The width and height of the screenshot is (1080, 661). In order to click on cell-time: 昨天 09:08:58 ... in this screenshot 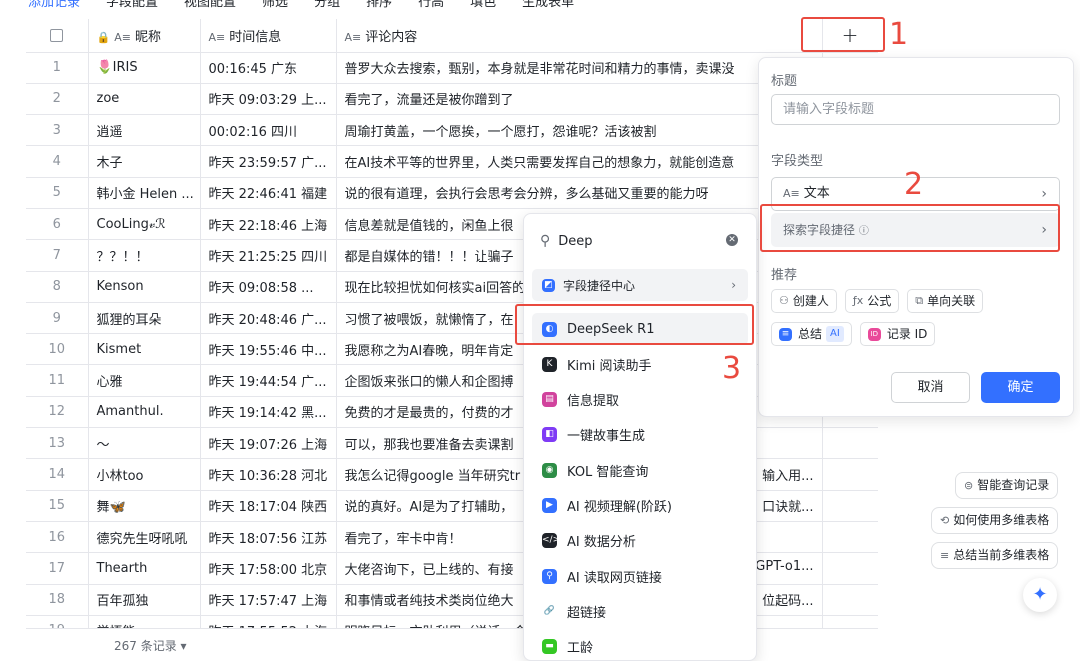, I will do `click(268, 286)`.